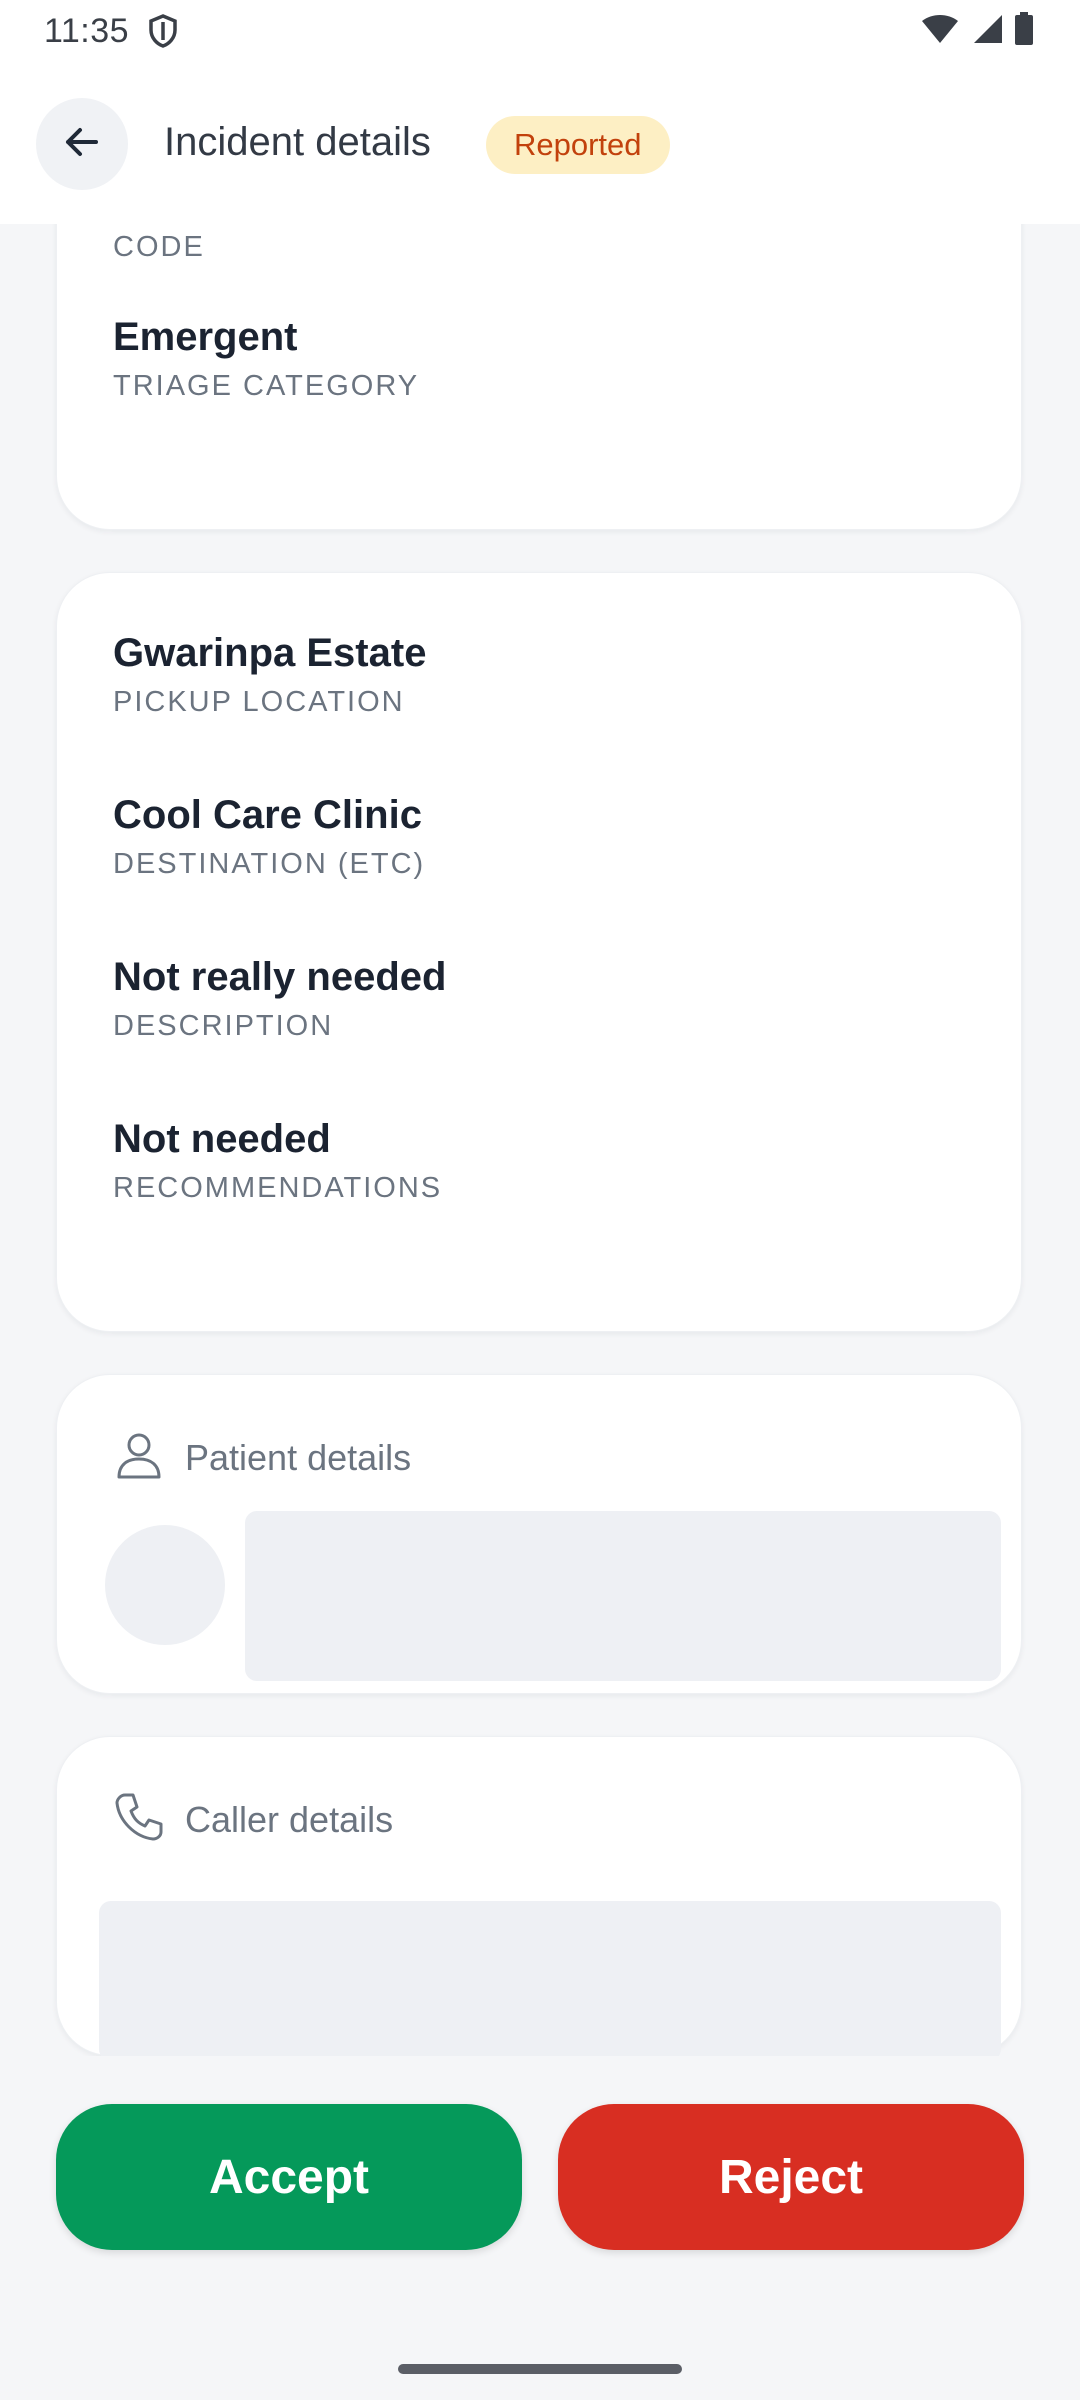  I want to click on field-label: TRIAGE CATEGORY, so click(266, 386).